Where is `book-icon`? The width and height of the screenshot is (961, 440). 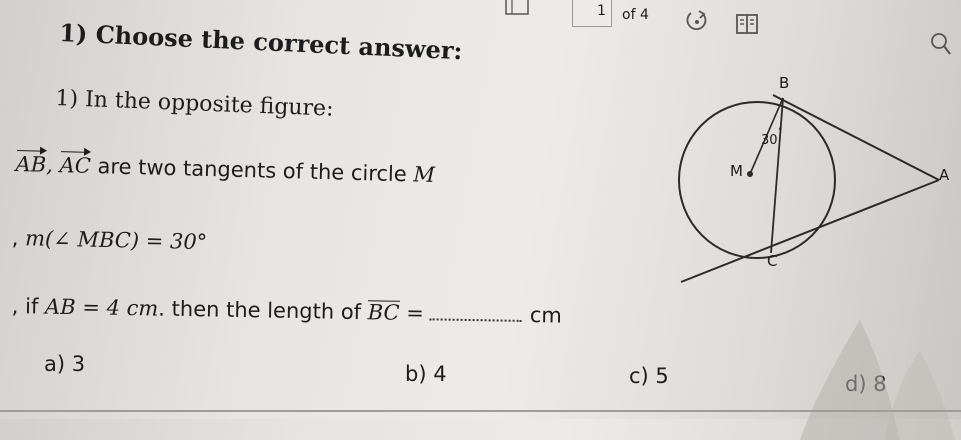 book-icon is located at coordinates (747, 26).